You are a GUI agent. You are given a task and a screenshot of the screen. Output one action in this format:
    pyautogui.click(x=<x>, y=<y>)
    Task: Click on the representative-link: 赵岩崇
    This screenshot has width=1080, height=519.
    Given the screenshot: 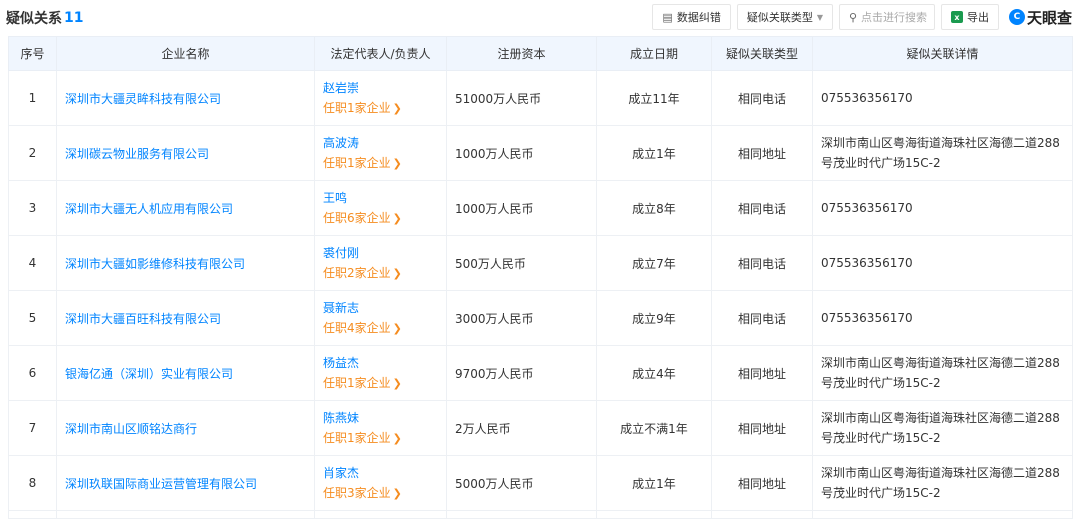 What is the action you would take?
    pyautogui.click(x=380, y=88)
    